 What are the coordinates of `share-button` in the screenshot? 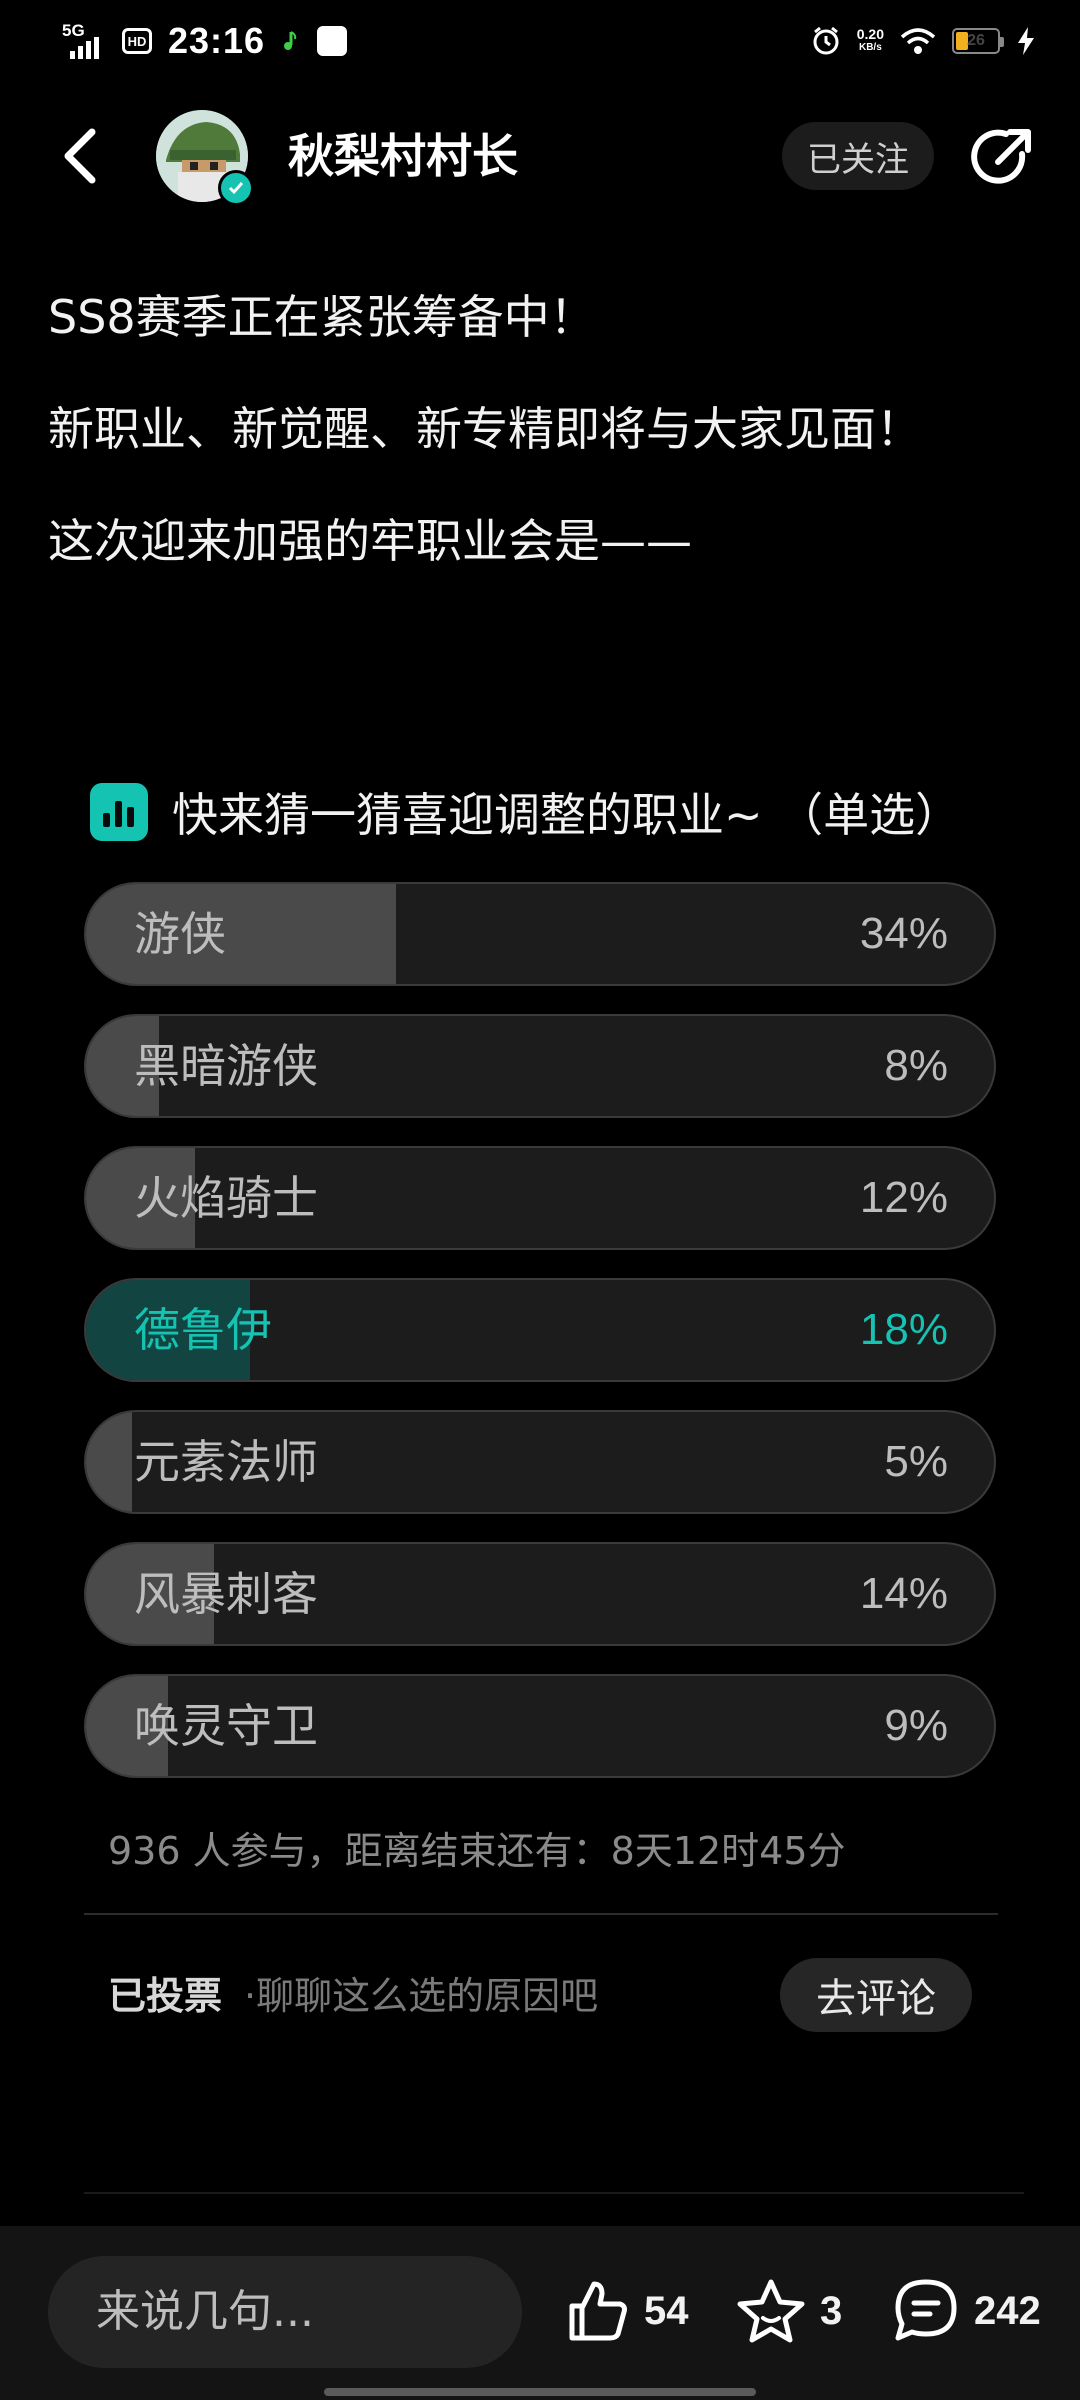 It's located at (1002, 158).